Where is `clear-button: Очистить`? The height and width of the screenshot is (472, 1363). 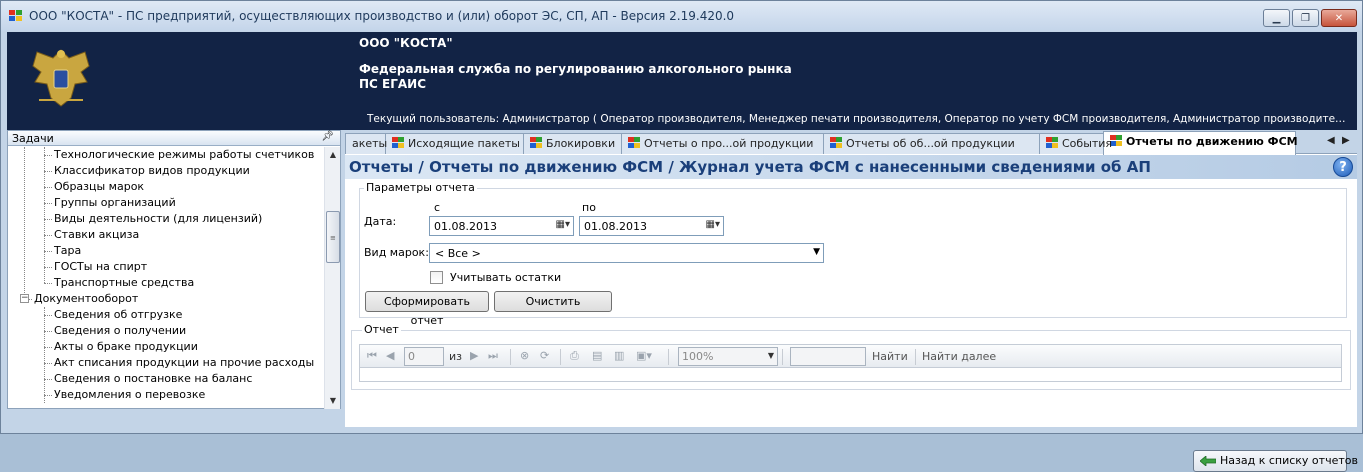
clear-button: Очистить is located at coordinates (553, 301).